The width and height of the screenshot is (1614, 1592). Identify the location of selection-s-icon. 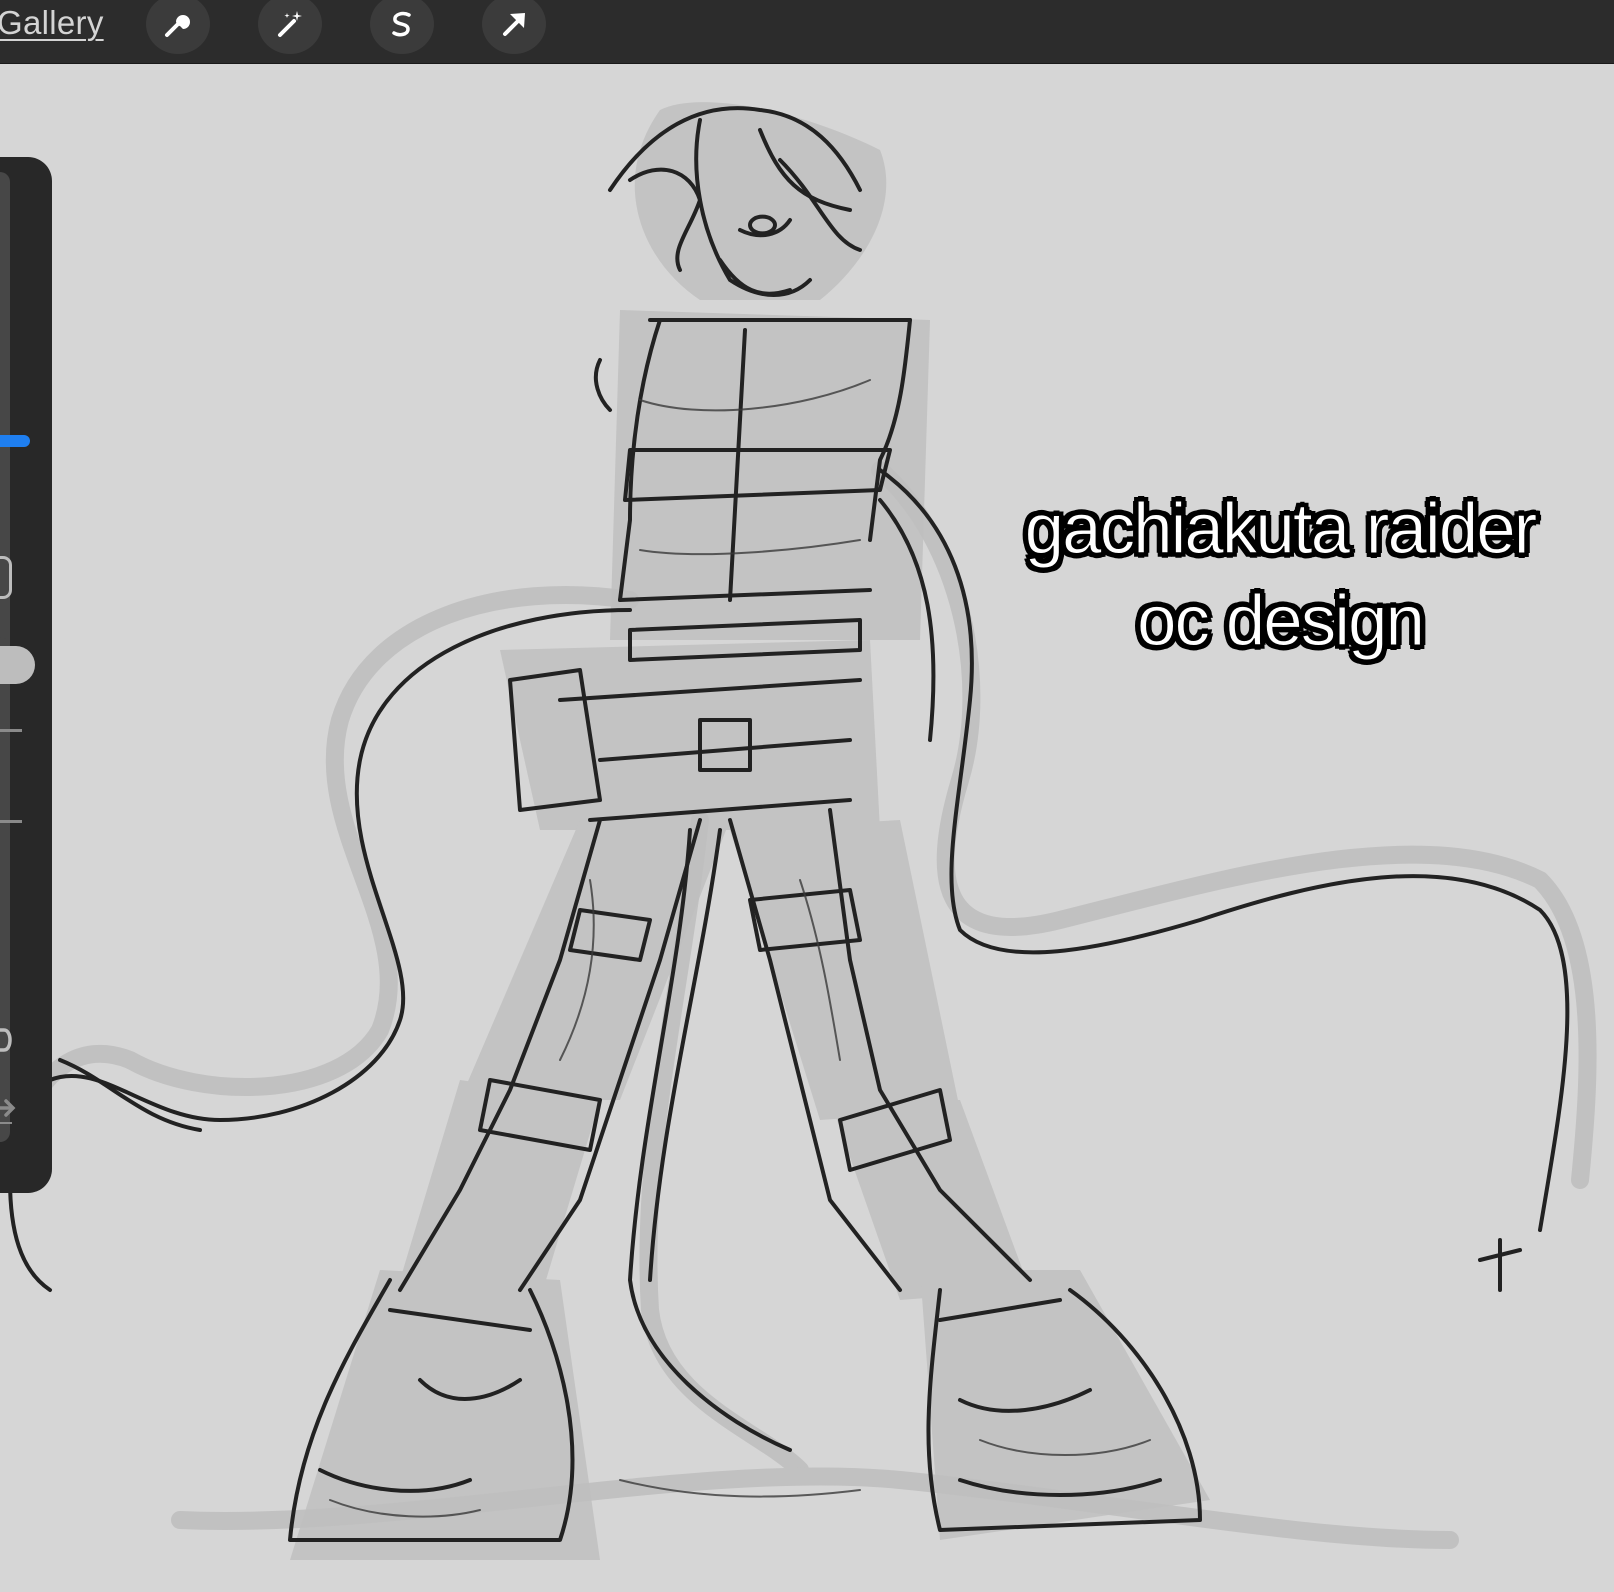
(401, 24).